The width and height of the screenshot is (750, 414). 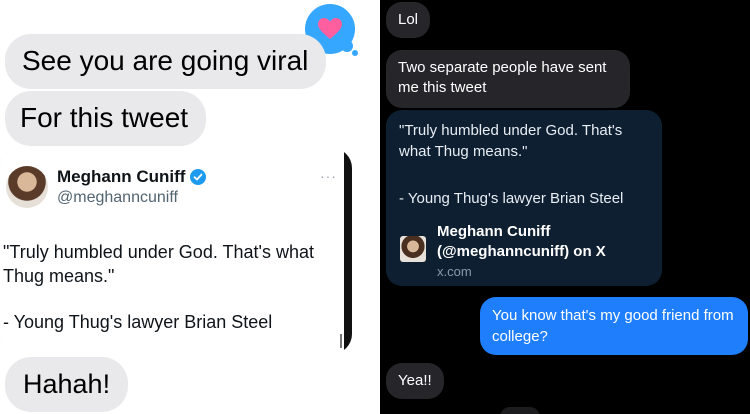 What do you see at coordinates (121, 176) in the screenshot?
I see `author-name: Meghann Cuniff` at bounding box center [121, 176].